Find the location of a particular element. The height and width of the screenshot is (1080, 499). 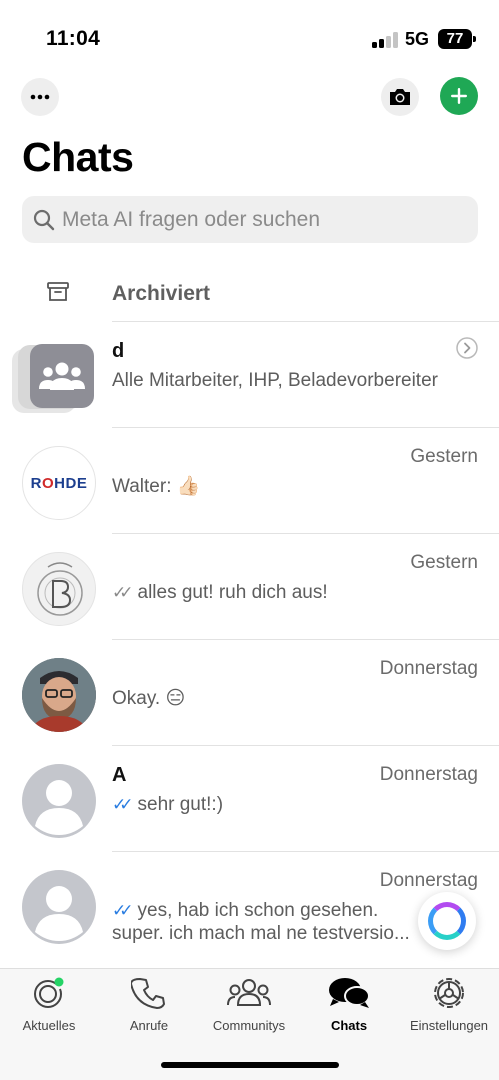

camera-button is located at coordinates (400, 97).